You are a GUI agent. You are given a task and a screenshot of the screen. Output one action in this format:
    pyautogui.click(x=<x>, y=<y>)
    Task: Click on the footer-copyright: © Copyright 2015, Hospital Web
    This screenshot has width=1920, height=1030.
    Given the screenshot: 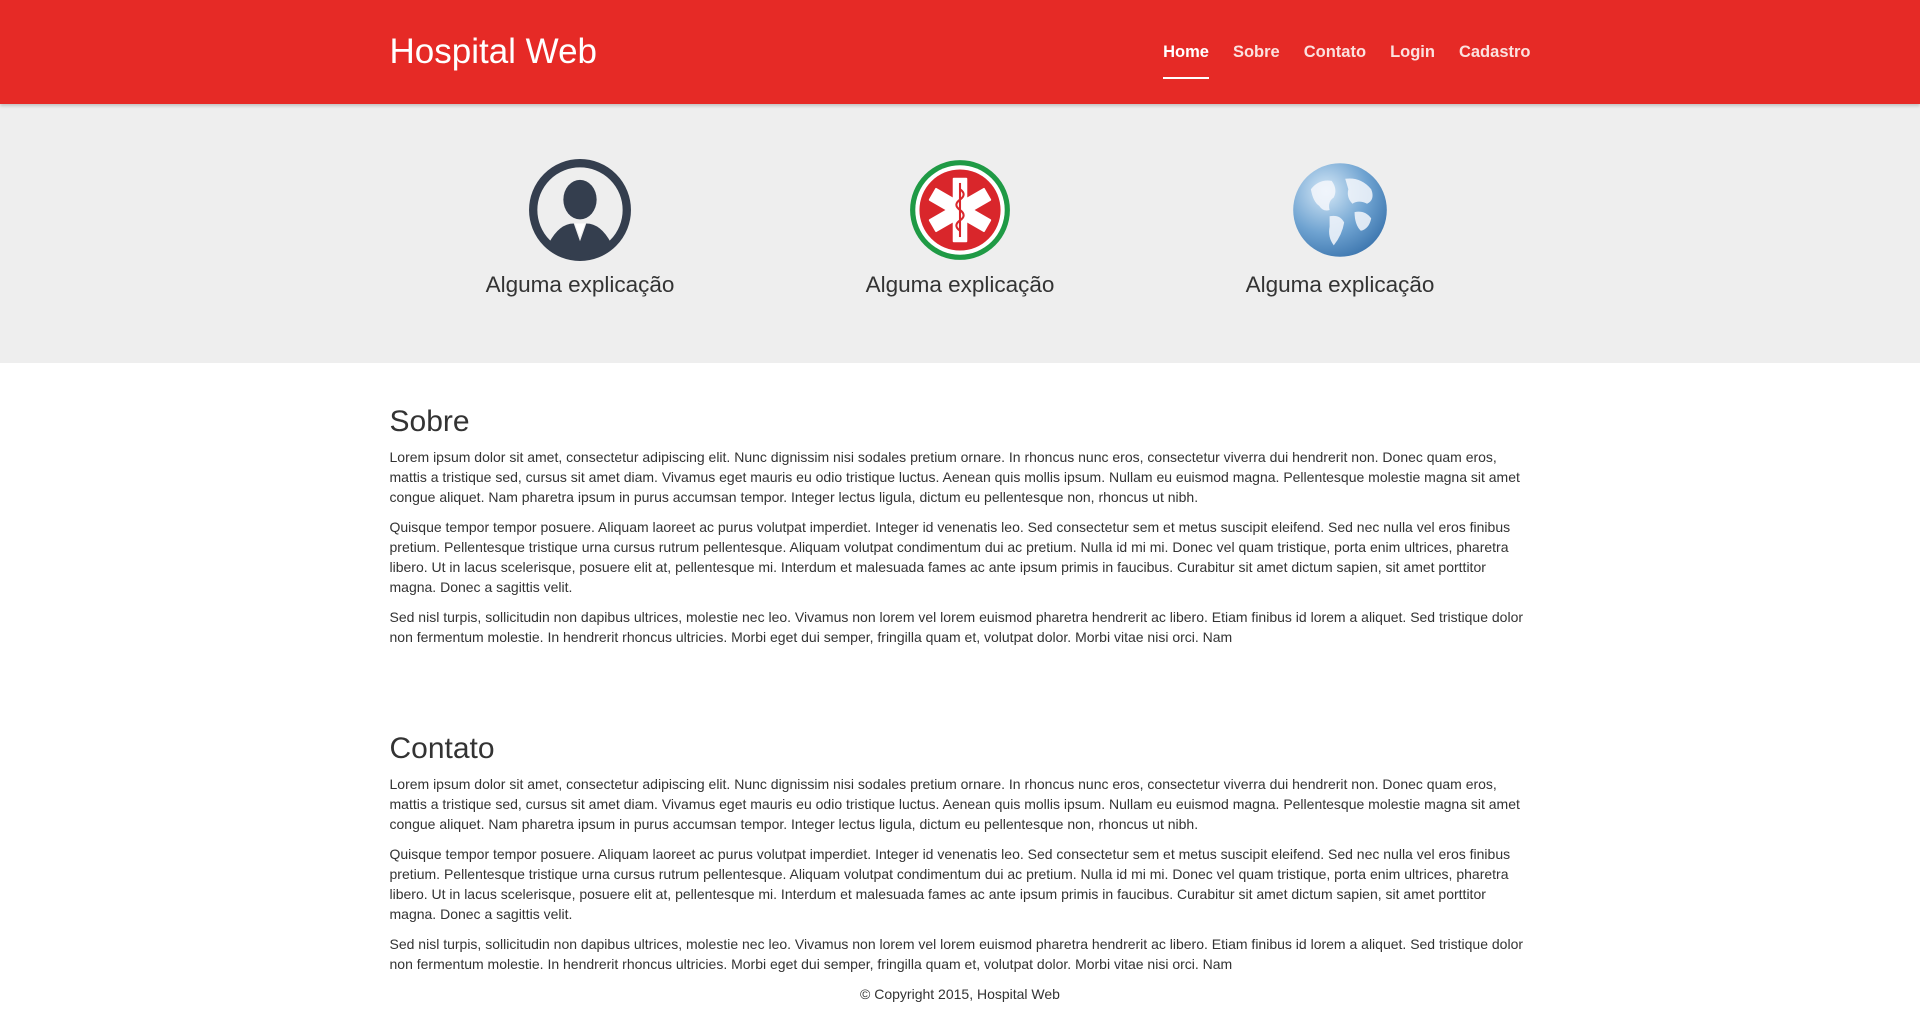 What is the action you would take?
    pyautogui.click(x=960, y=994)
    